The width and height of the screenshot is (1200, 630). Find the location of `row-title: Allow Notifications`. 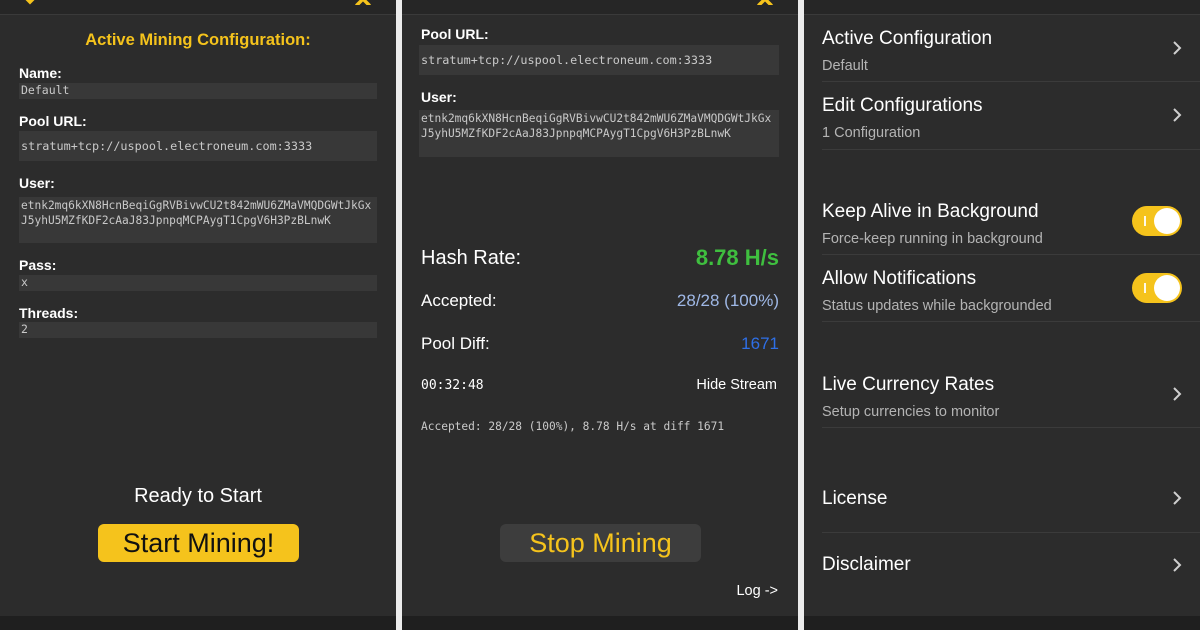

row-title: Allow Notifications is located at coordinates (899, 278).